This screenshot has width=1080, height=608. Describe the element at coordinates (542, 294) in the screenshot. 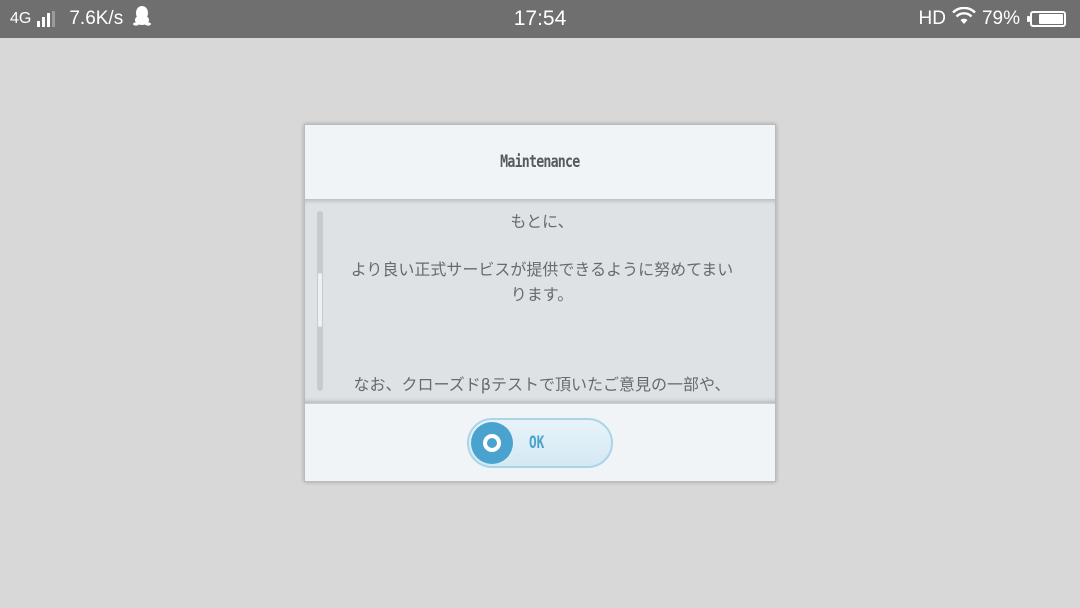

I see `message-line: ります。` at that location.